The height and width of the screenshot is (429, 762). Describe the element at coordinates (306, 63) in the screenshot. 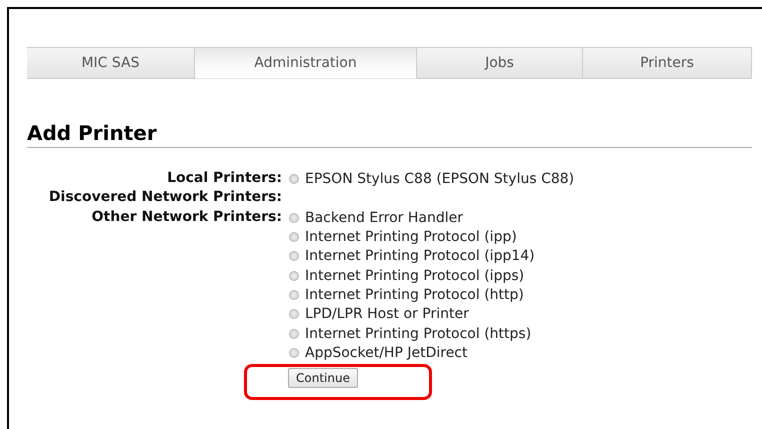

I see `nav-tab: Administration` at that location.